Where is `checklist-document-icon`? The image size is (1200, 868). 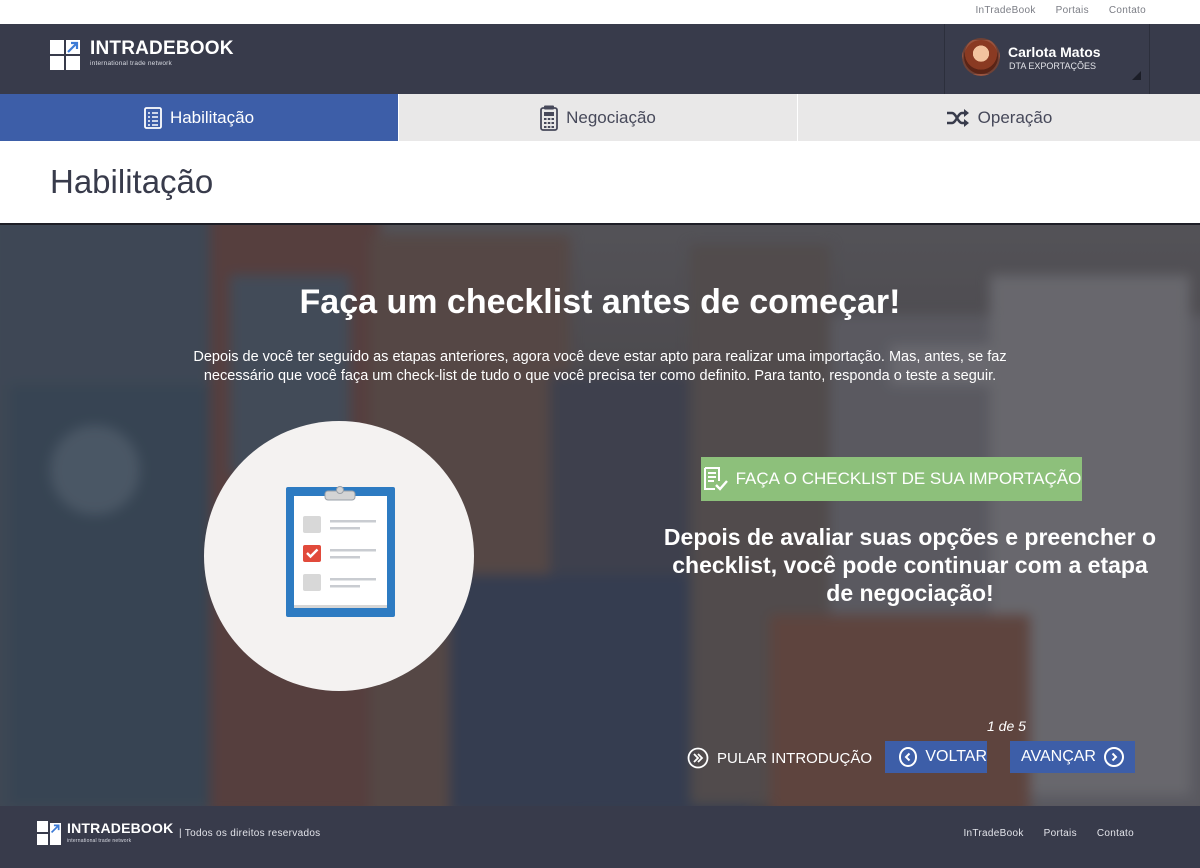 checklist-document-icon is located at coordinates (715, 479).